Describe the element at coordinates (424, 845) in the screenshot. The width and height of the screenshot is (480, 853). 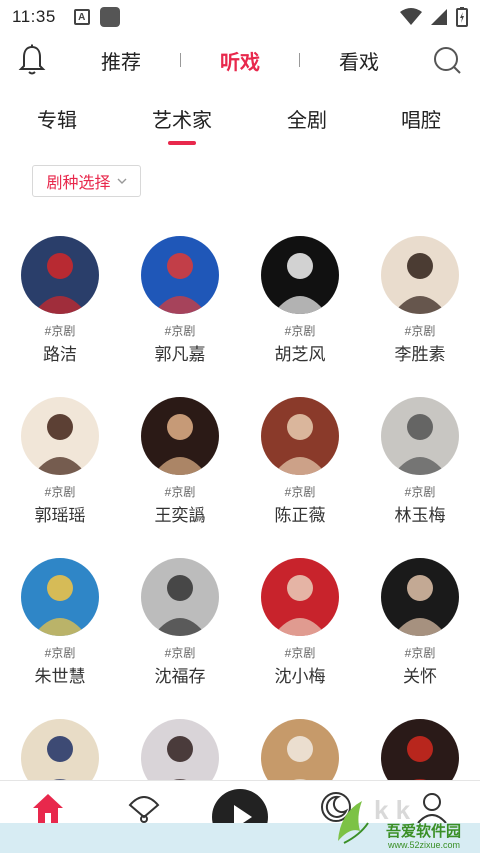
I see `watermark-url: www.52zixue.com` at that location.